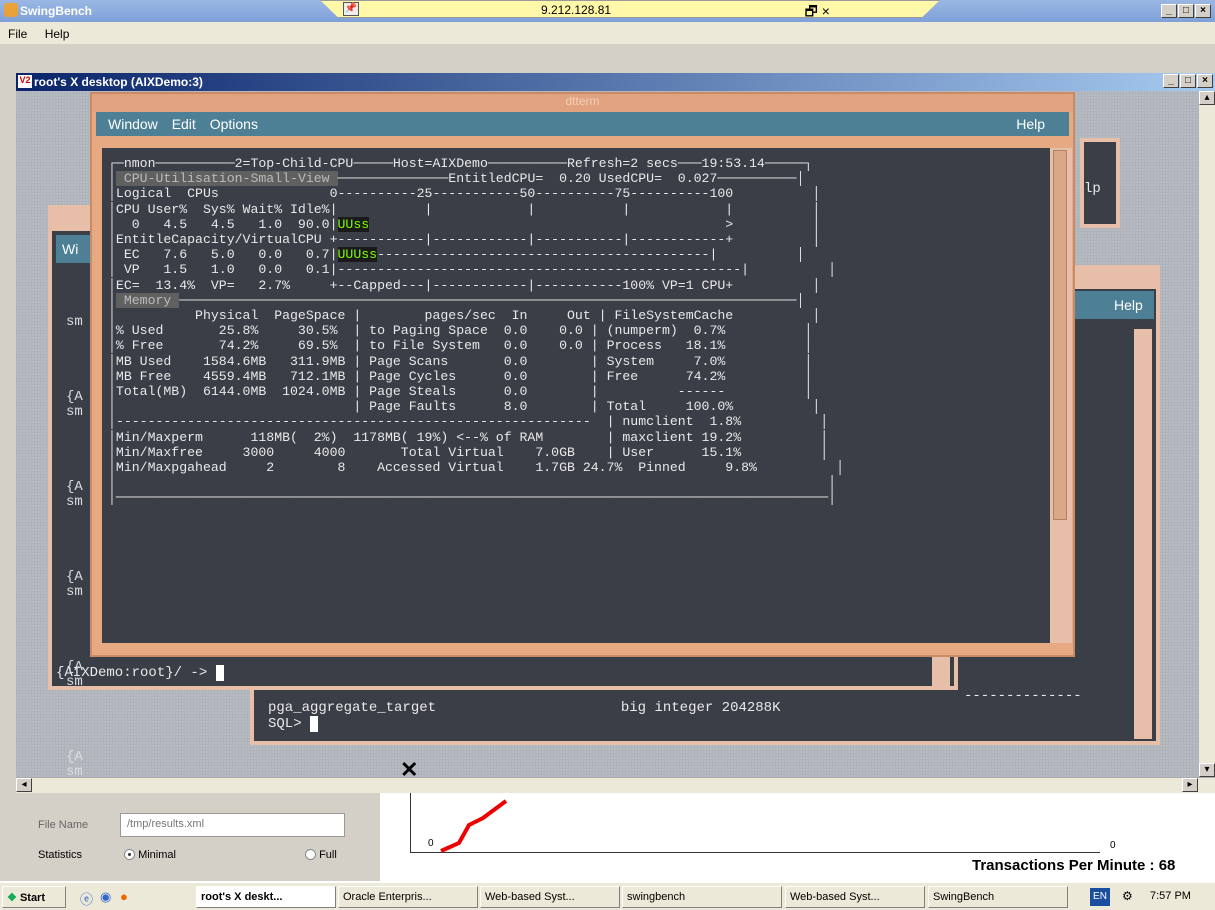 This screenshot has width=1215, height=910. What do you see at coordinates (630, 9) in the screenshot?
I see `vnc-connection-bar: 📌 9.212.128.81 _ 🗗 ×` at bounding box center [630, 9].